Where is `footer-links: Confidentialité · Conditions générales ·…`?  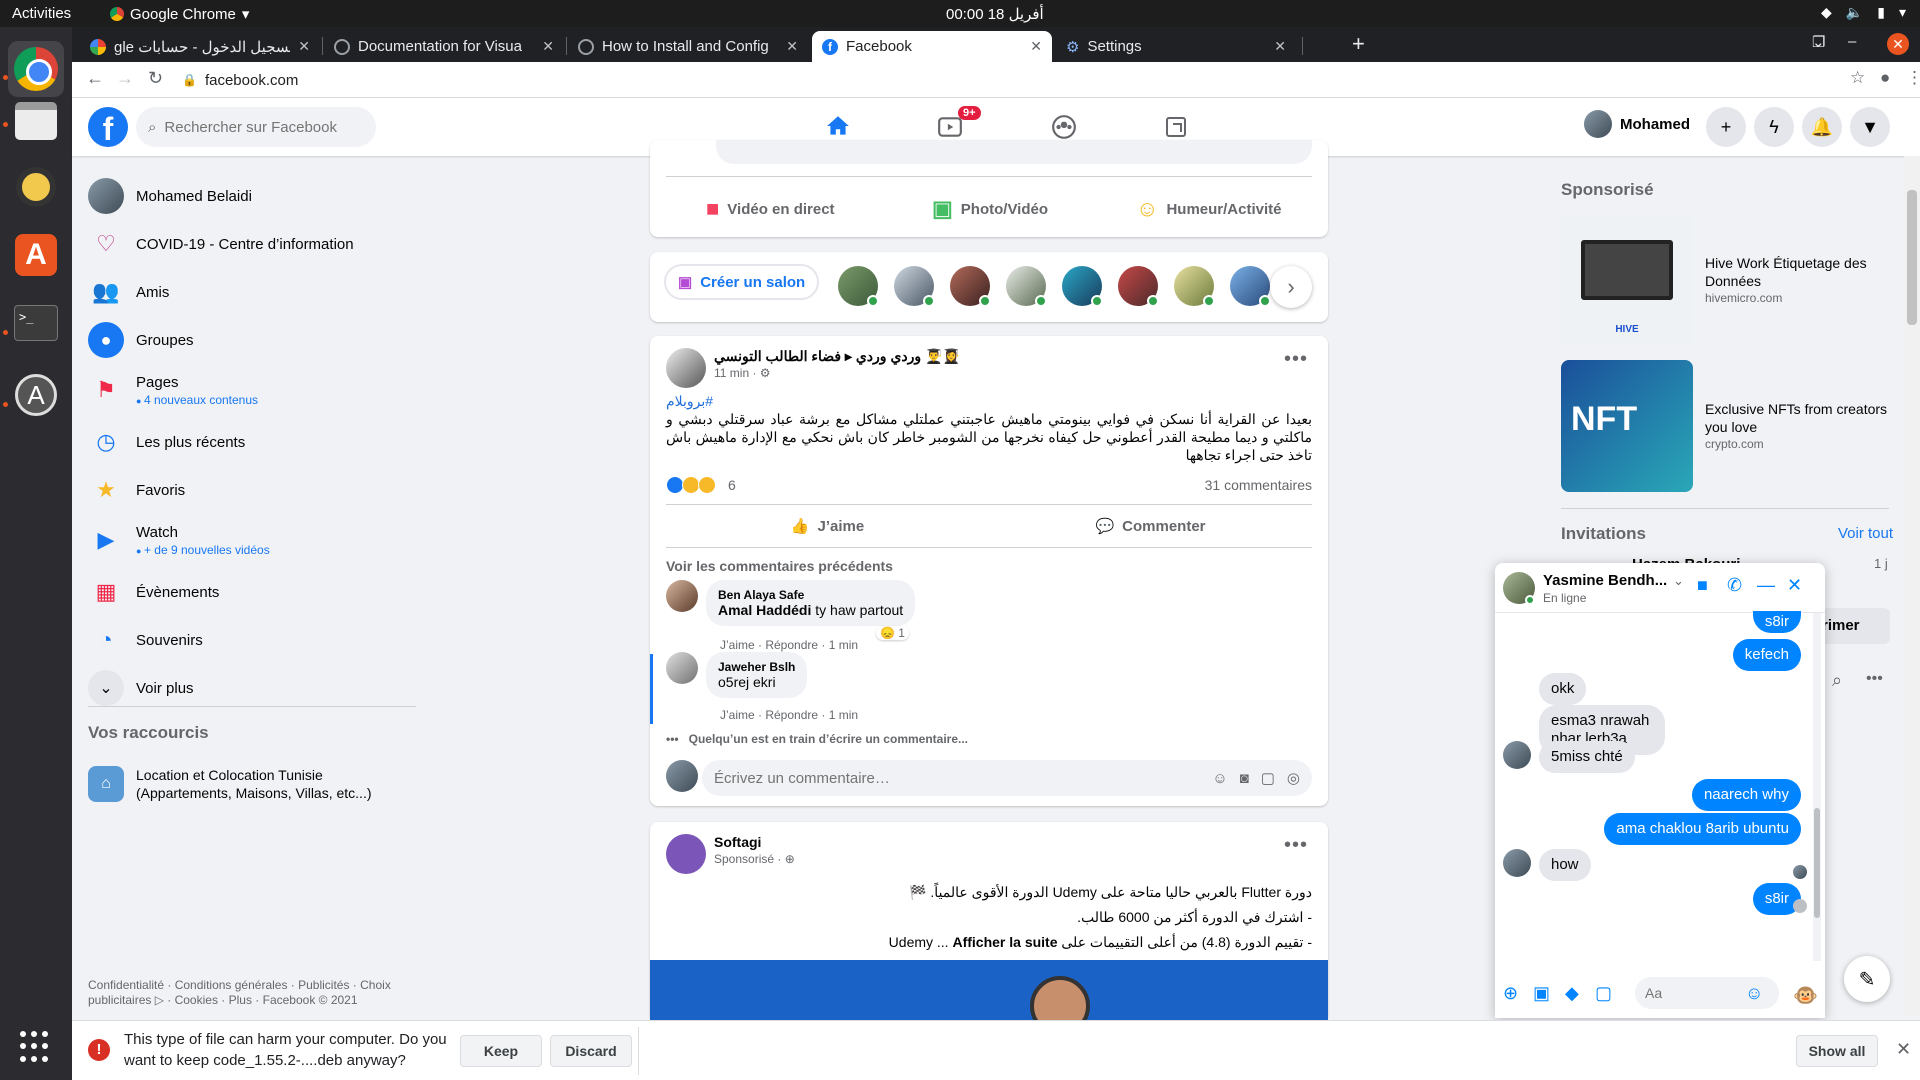
footer-links: Confidentialité · Conditions générales ·… is located at coordinates (248, 993).